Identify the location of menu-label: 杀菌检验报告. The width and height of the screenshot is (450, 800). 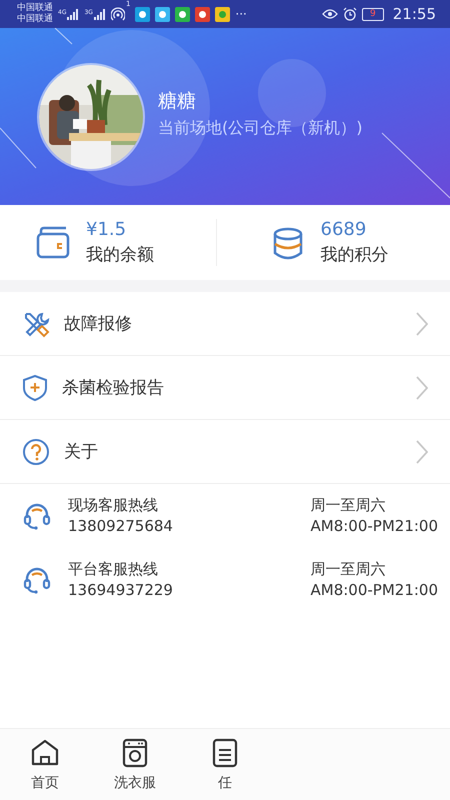
(113, 388).